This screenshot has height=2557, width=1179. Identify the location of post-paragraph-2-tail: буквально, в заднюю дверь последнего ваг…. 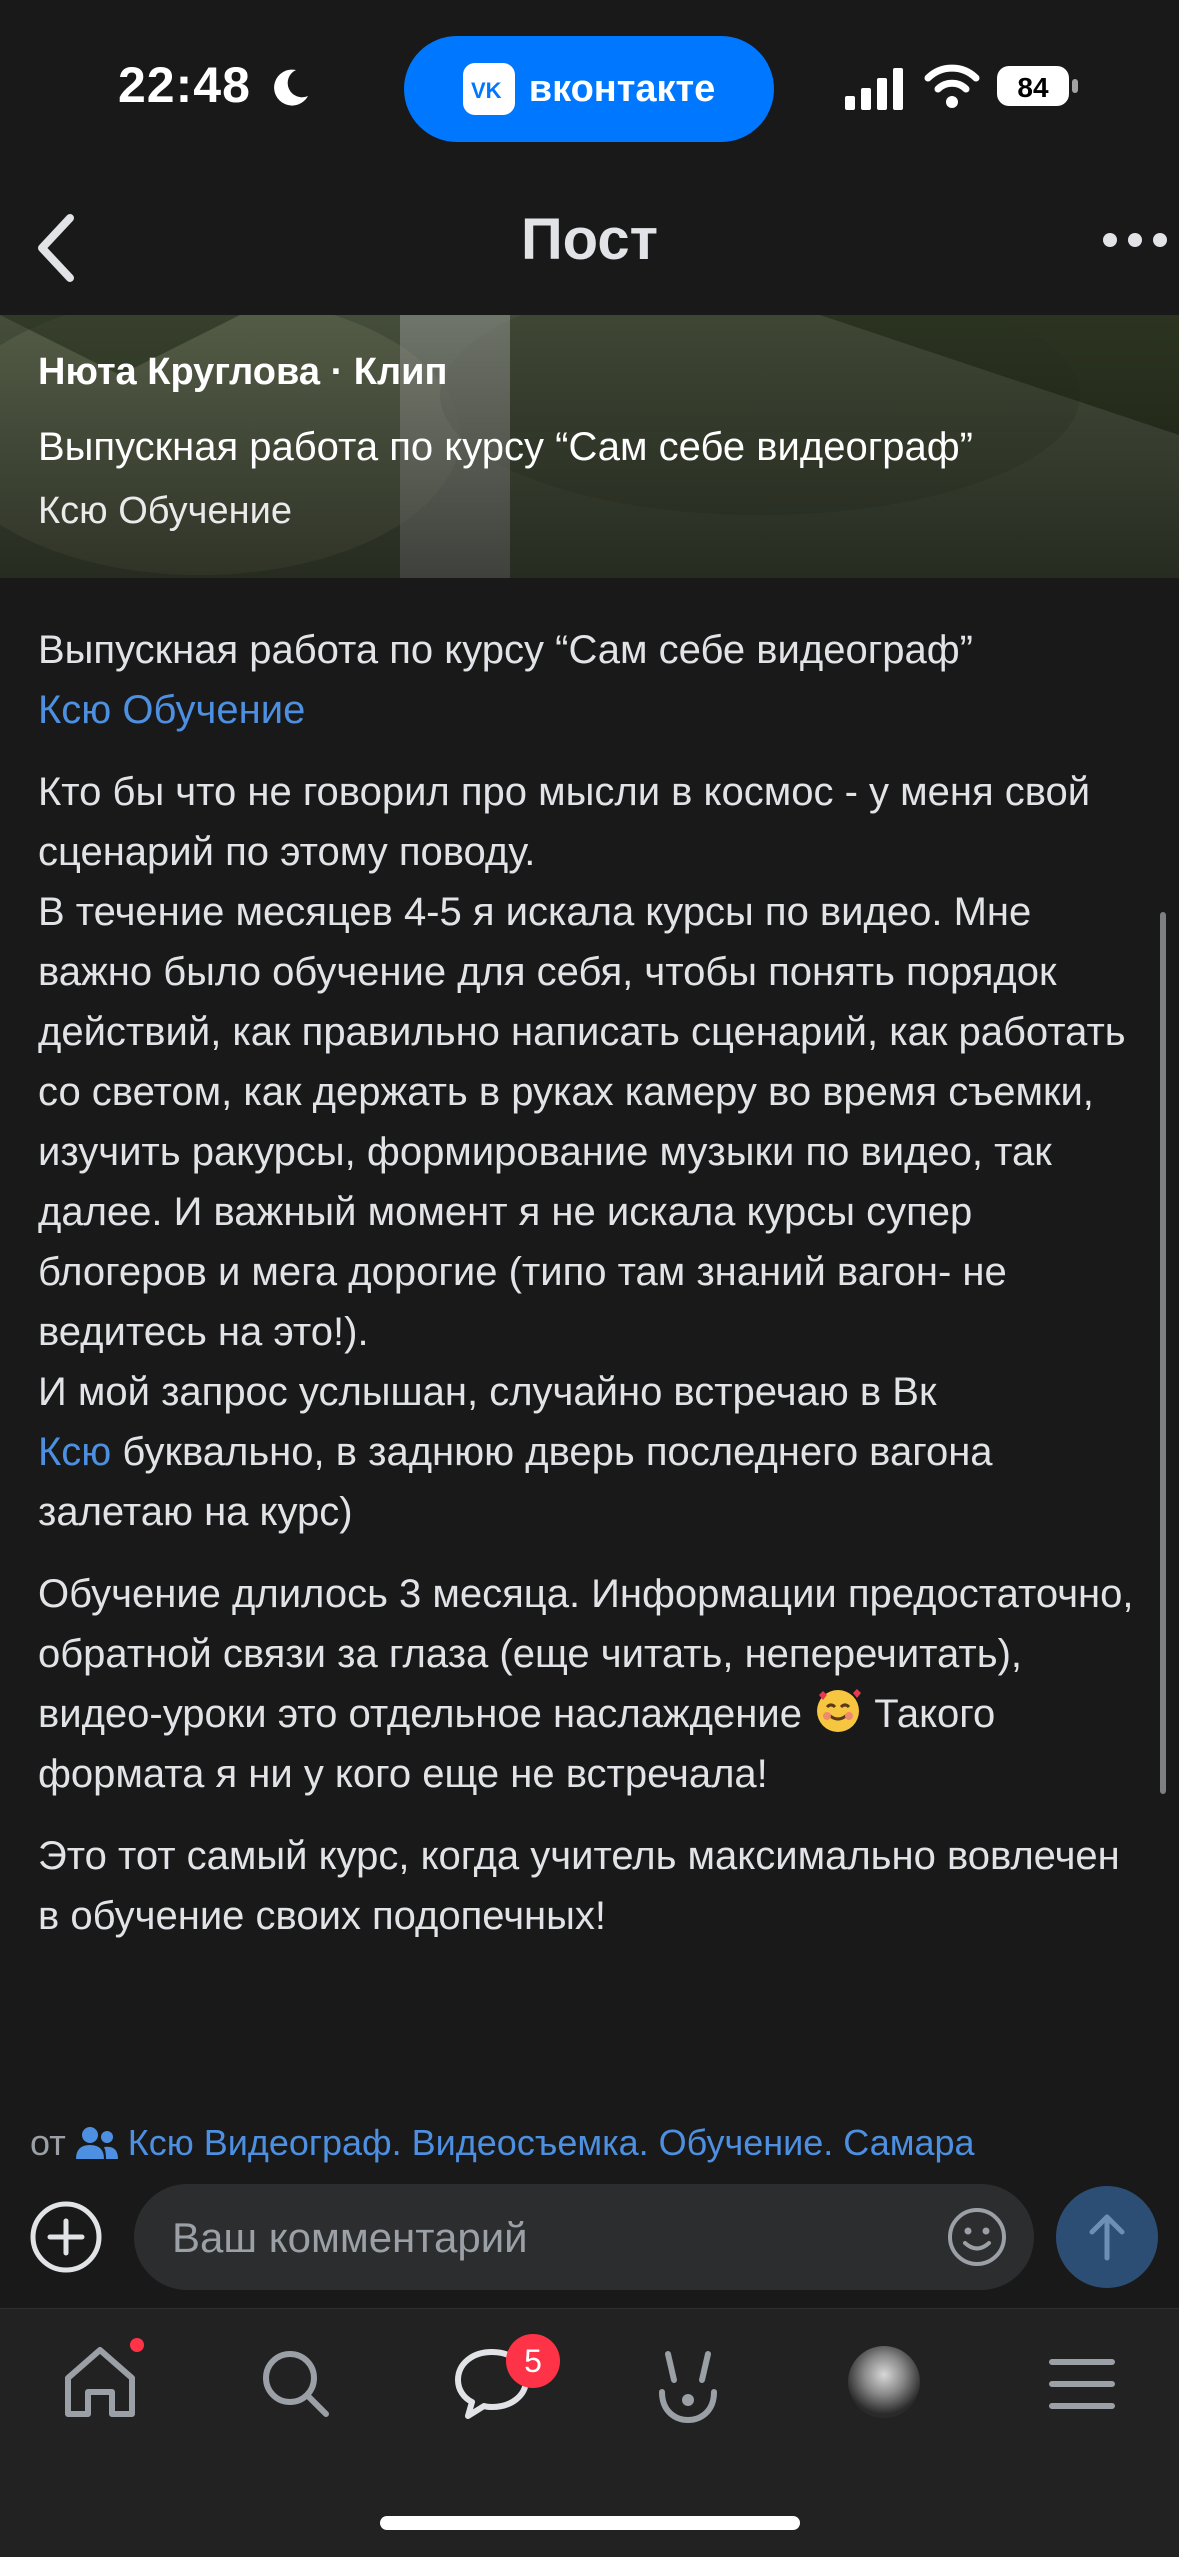
(515, 1482).